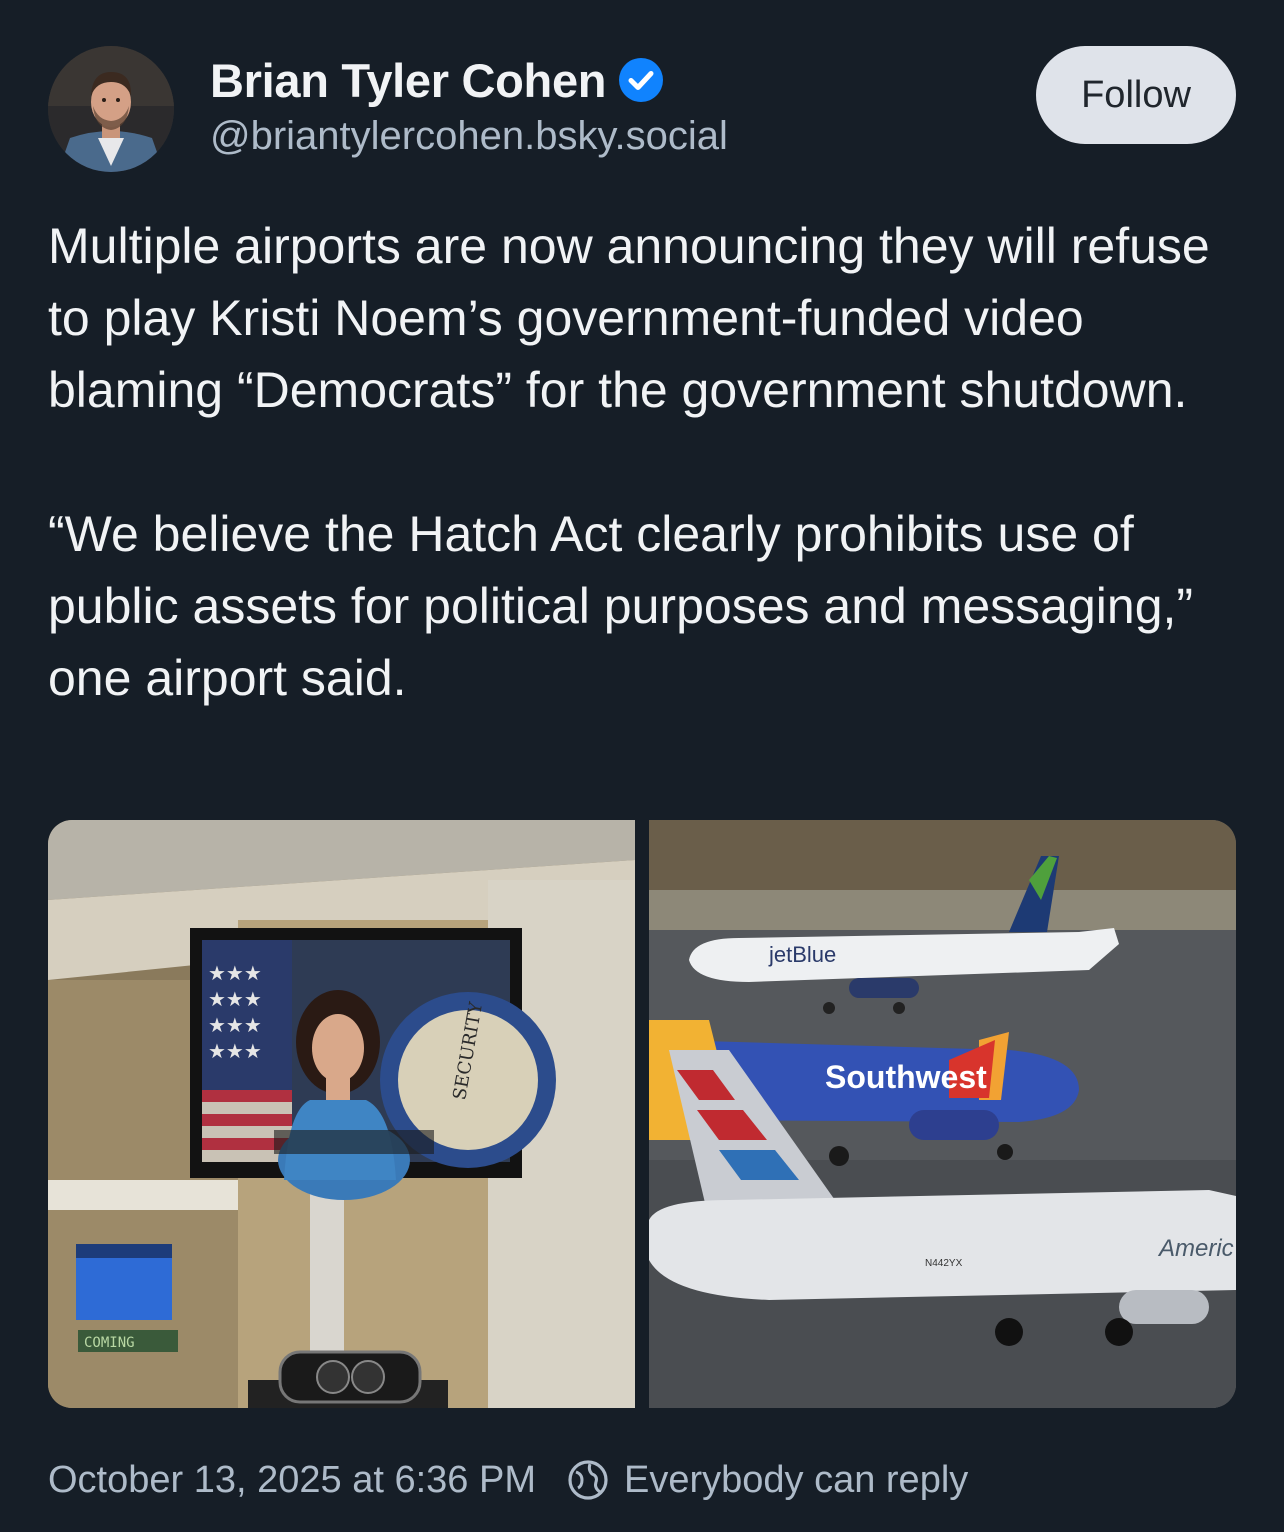  I want to click on globe-icon, so click(588, 1480).